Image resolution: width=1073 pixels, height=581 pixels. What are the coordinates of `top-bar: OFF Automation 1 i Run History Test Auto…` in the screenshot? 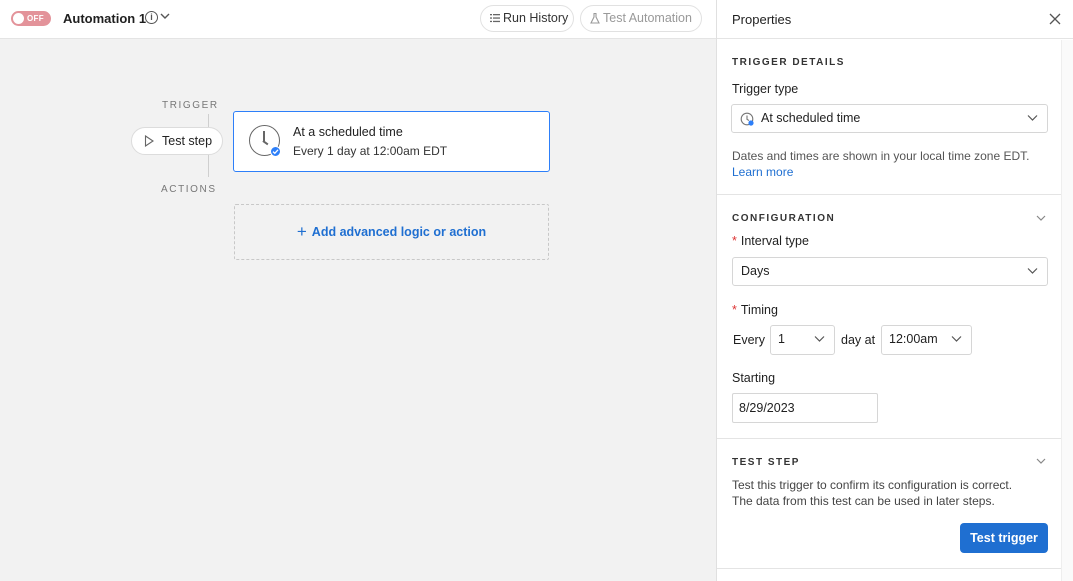 It's located at (358, 19).